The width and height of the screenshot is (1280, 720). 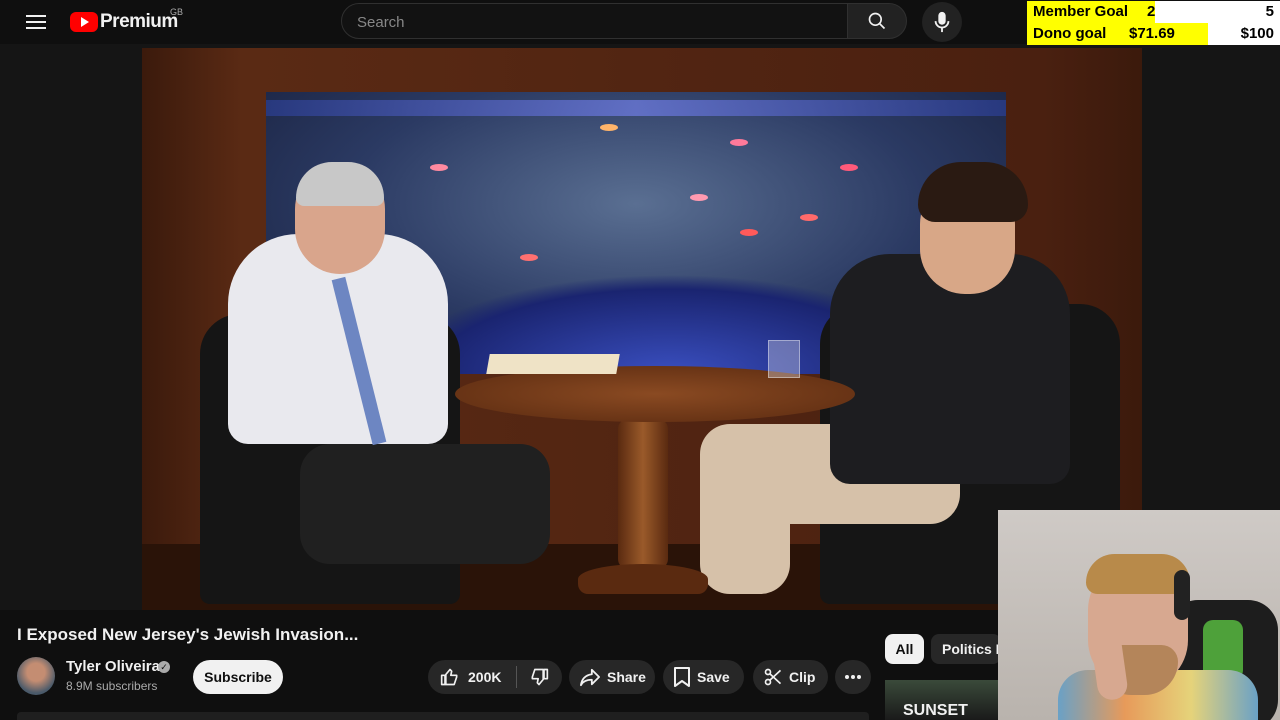 I want to click on clip-button: Clip, so click(x=790, y=677).